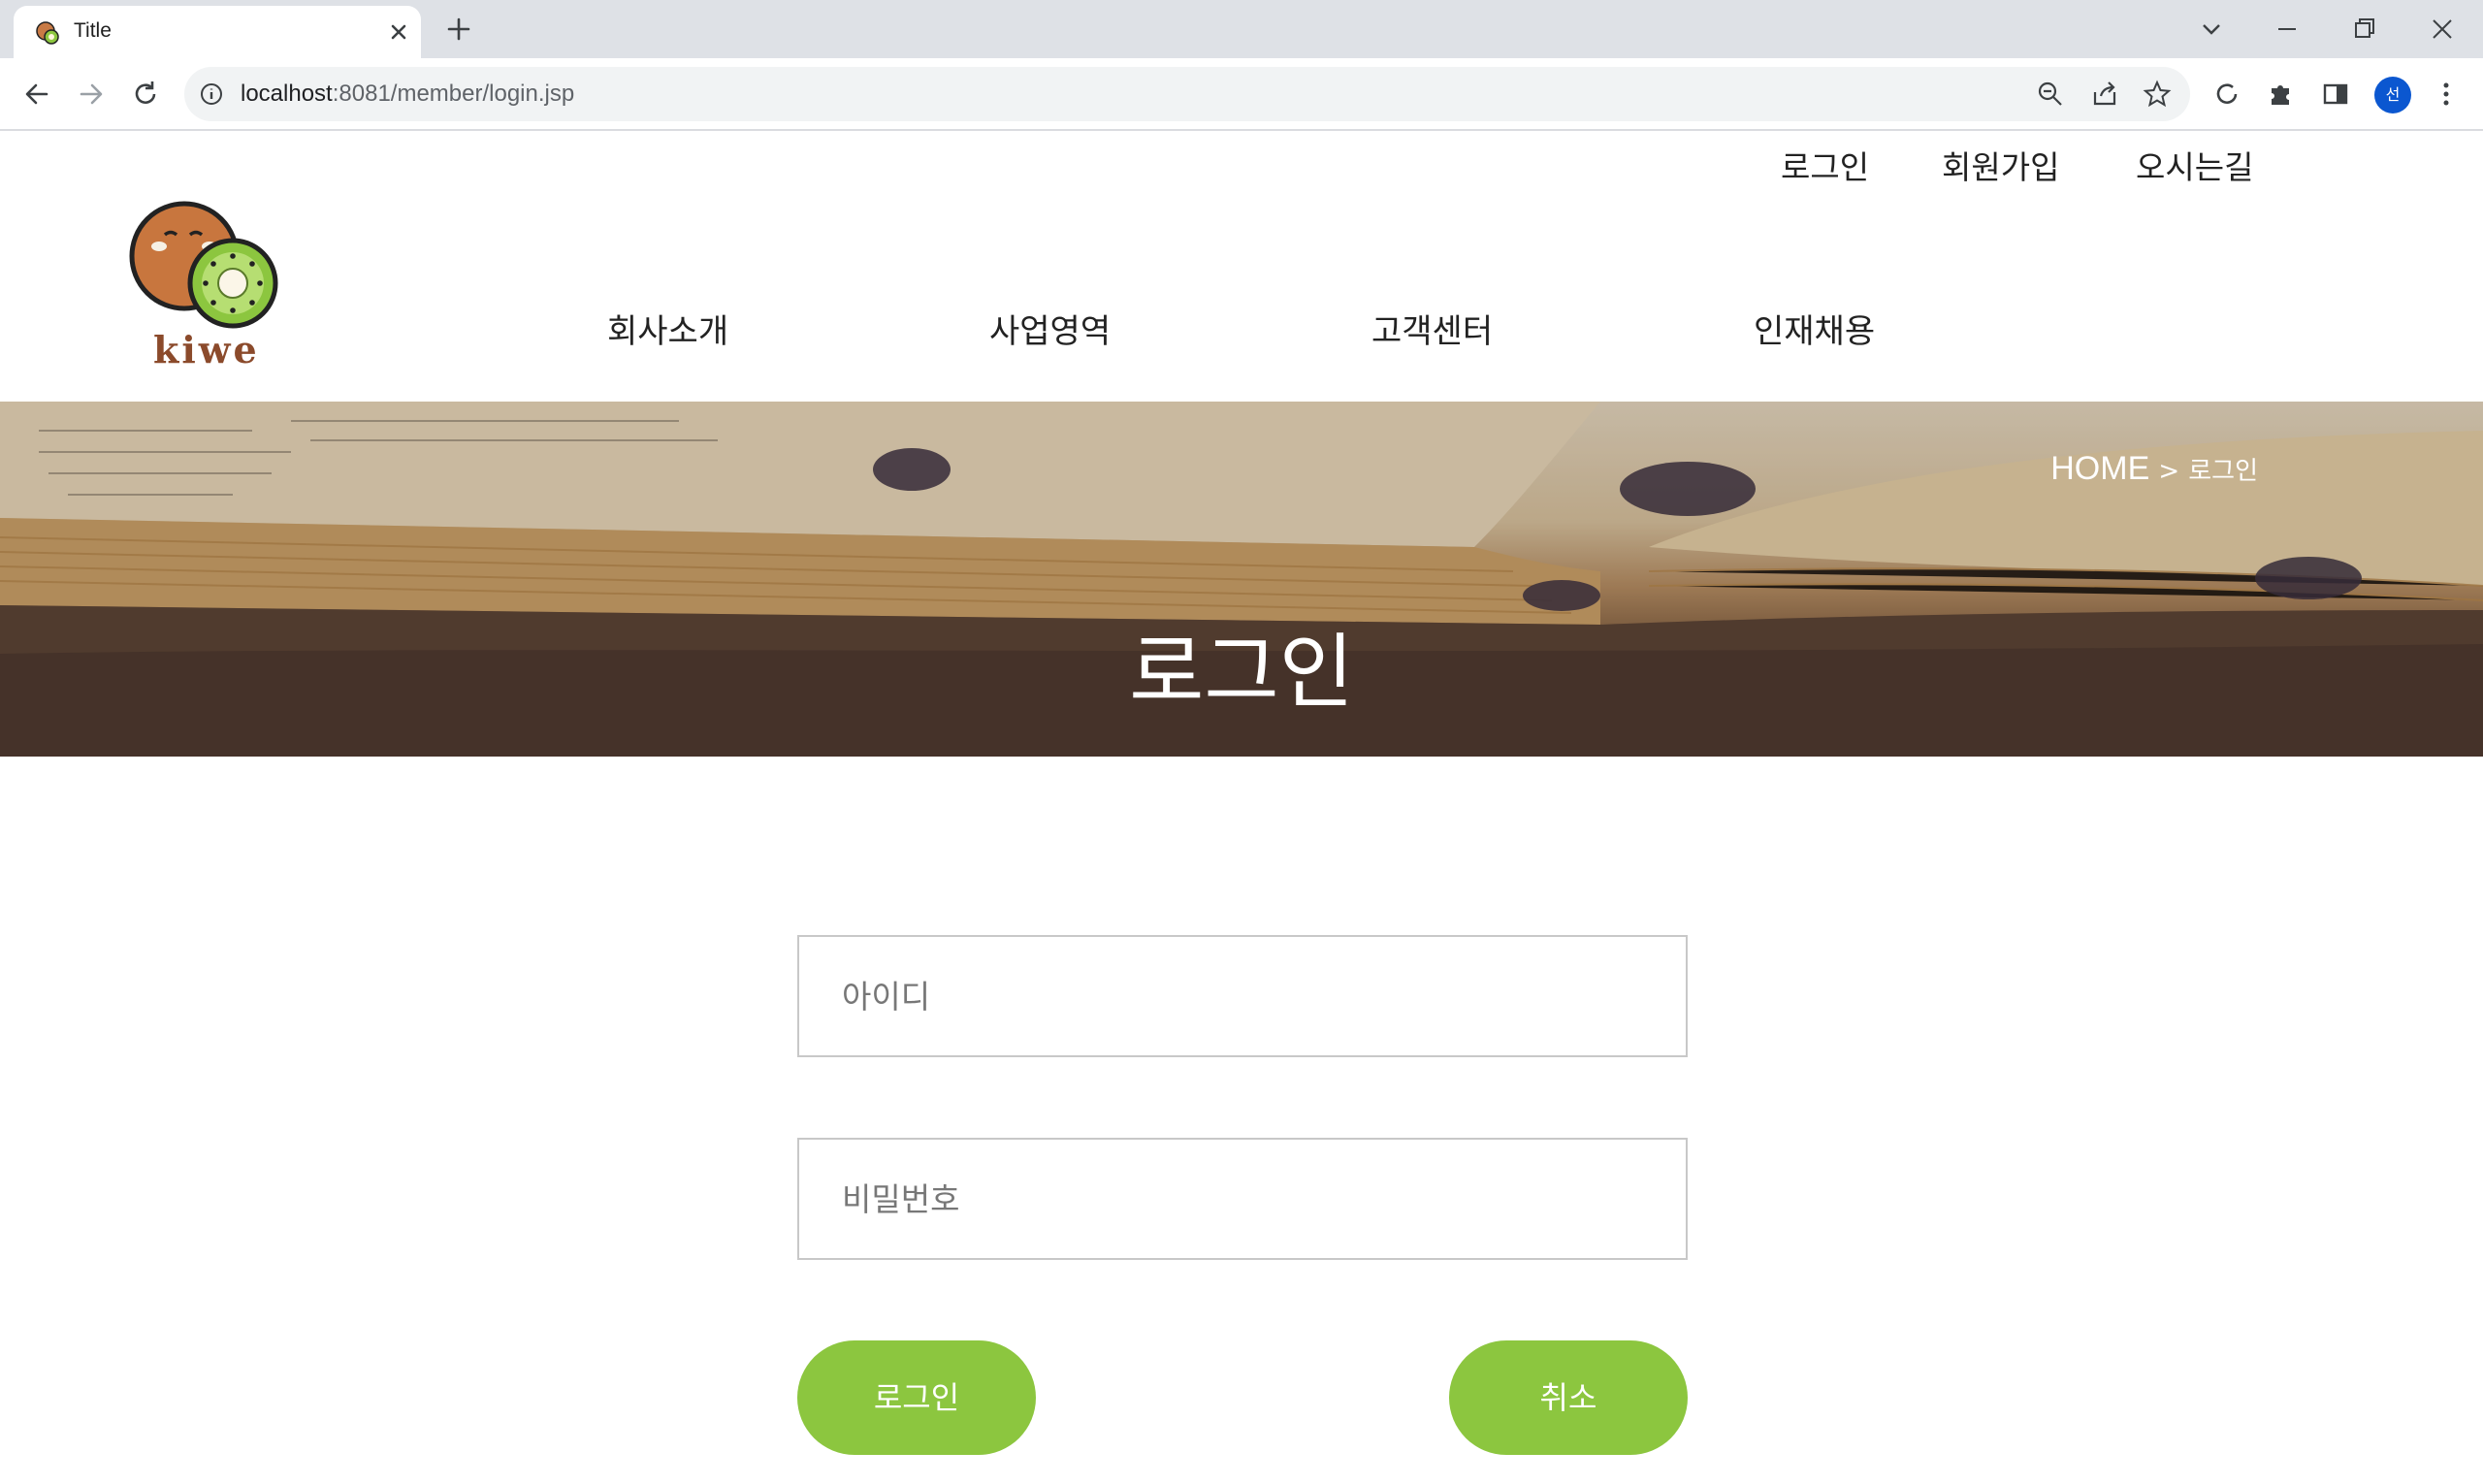  I want to click on browser-toolbar: localhost:8081/member/login.jsp 선, so click(1242, 94).